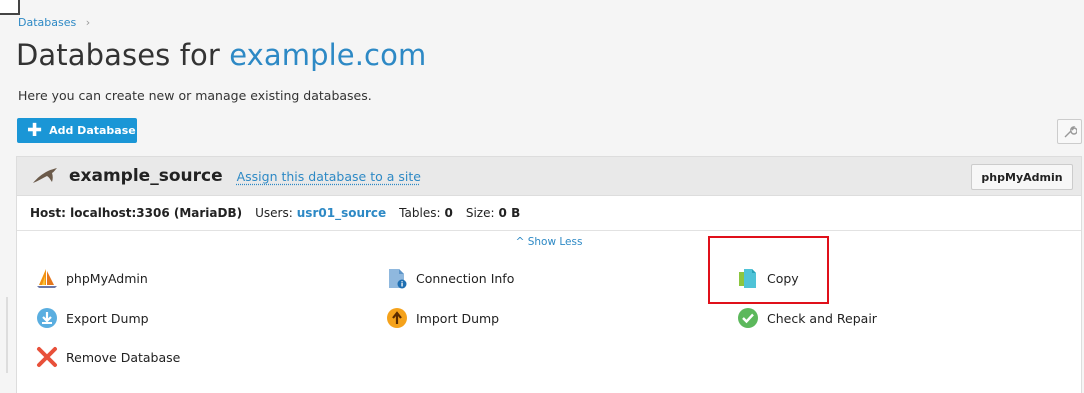 Image resolution: width=1084 pixels, height=393 pixels. What do you see at coordinates (329, 176) in the screenshot?
I see `assign-site-link: Assign this database to a site` at bounding box center [329, 176].